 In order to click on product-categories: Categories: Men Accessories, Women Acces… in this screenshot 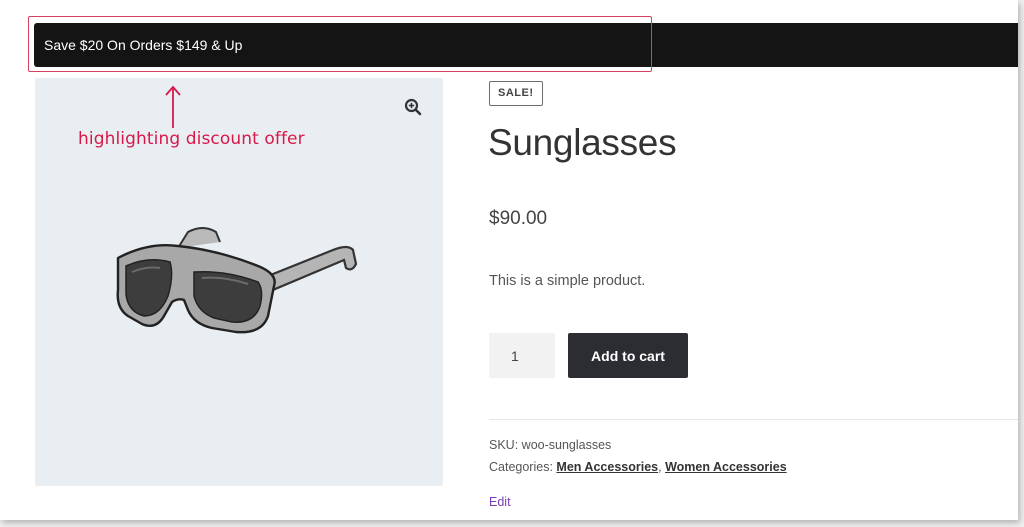, I will do `click(638, 467)`.